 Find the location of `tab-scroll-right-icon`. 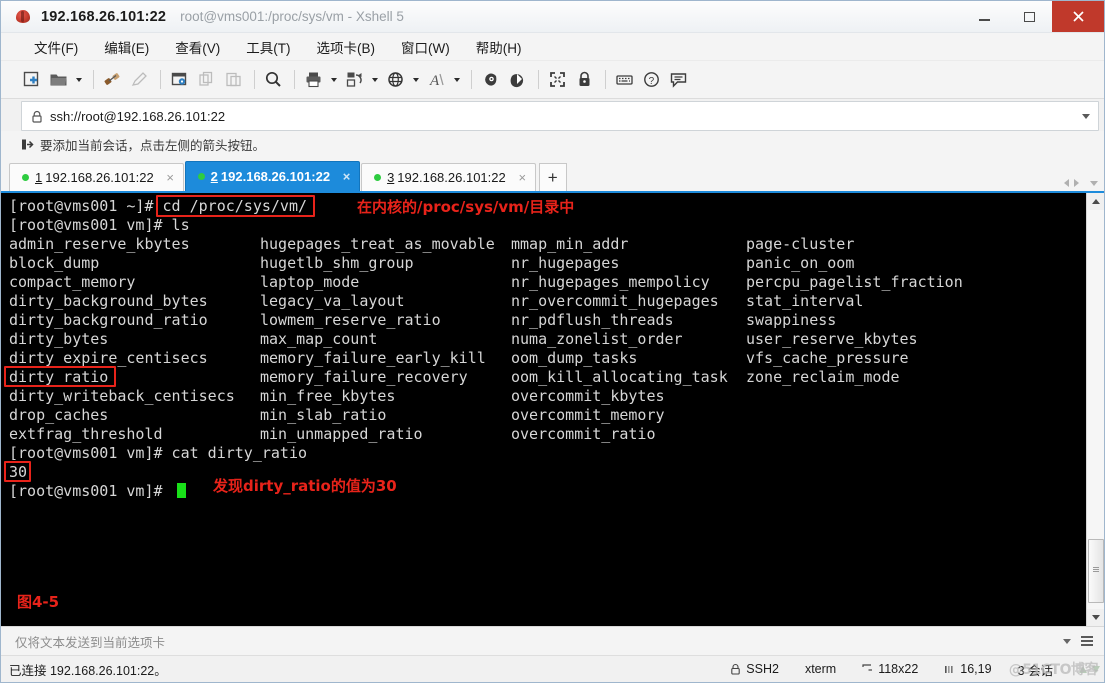

tab-scroll-right-icon is located at coordinates (1076, 183).